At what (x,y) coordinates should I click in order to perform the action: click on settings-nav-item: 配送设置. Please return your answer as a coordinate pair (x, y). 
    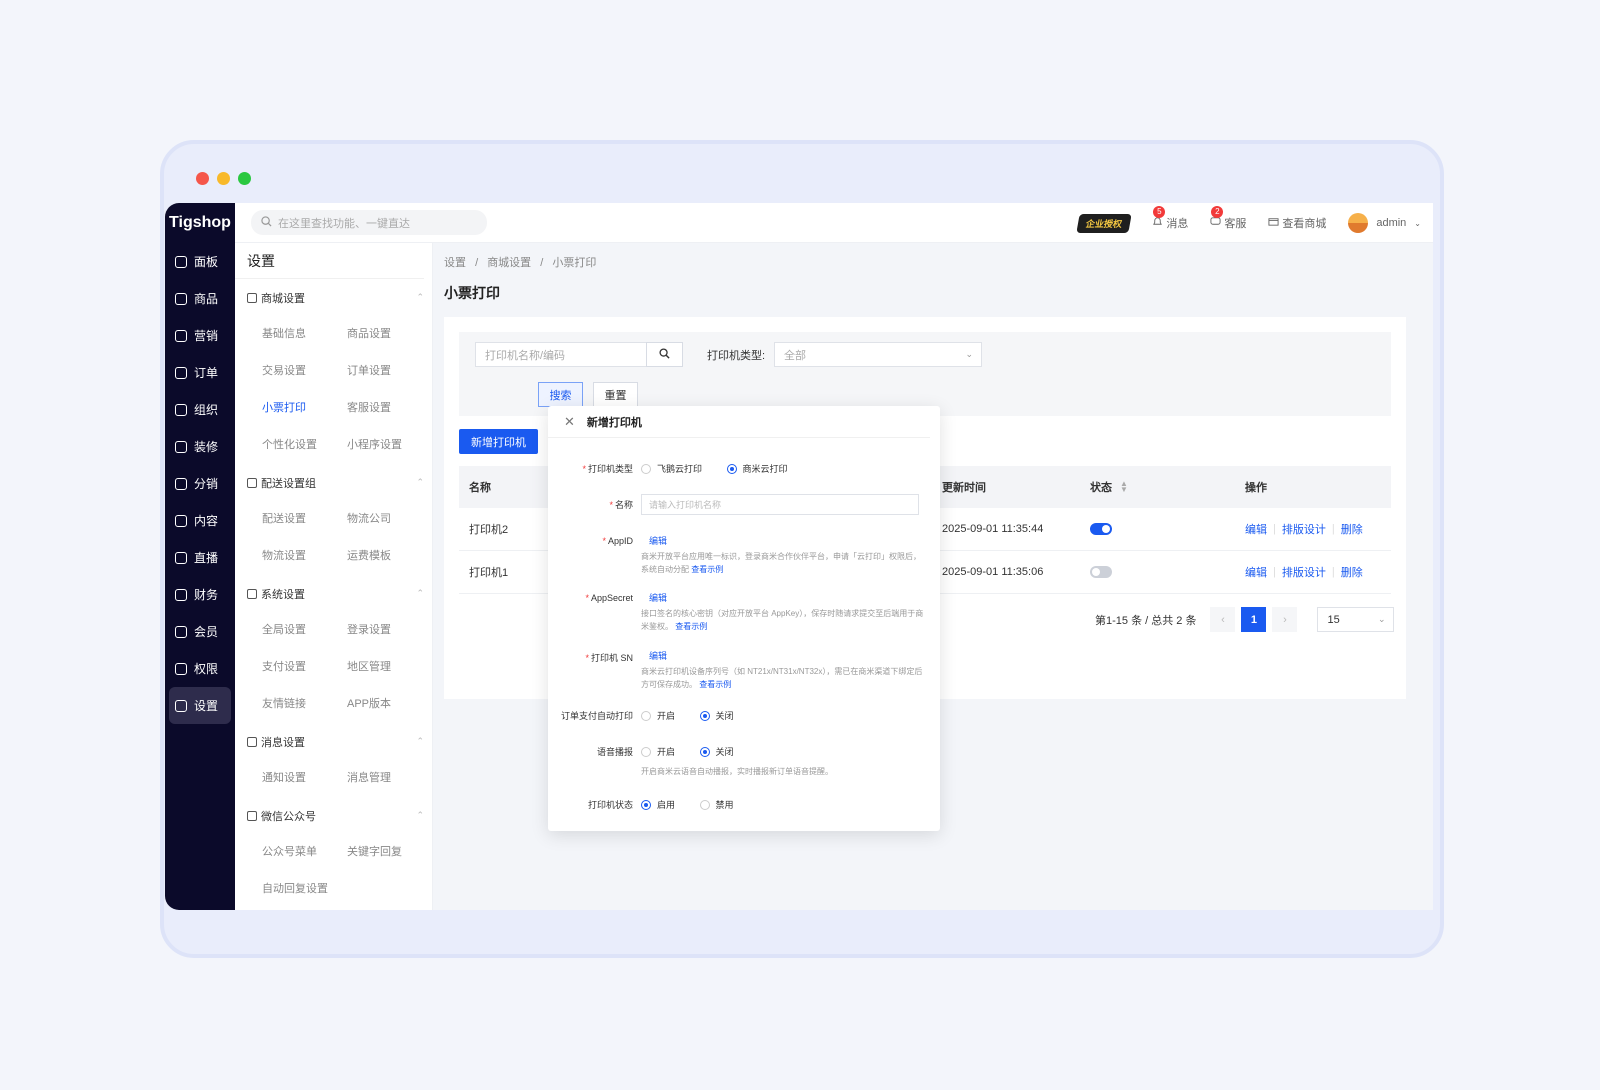
    Looking at the image, I should click on (304, 519).